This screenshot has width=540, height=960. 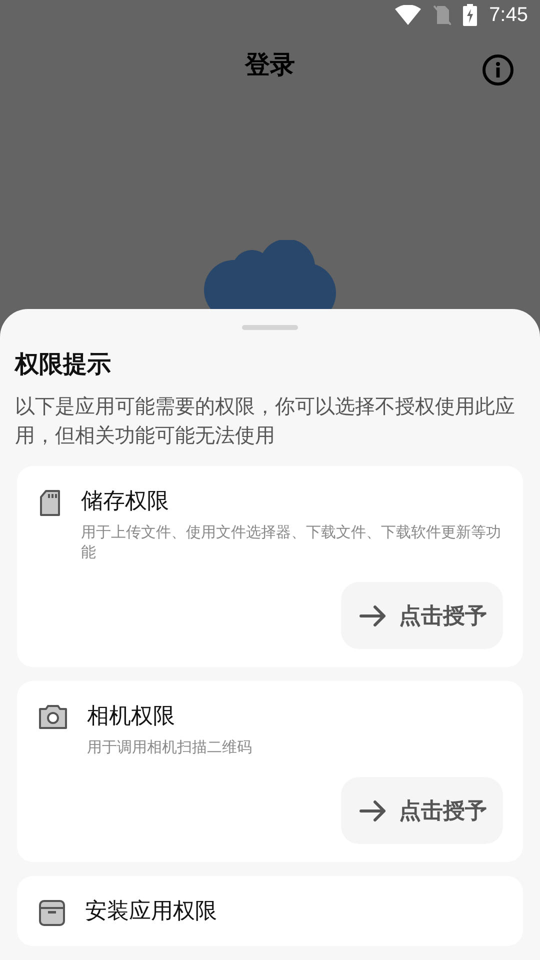 I want to click on permission-title: 安装应用权限, so click(x=151, y=912).